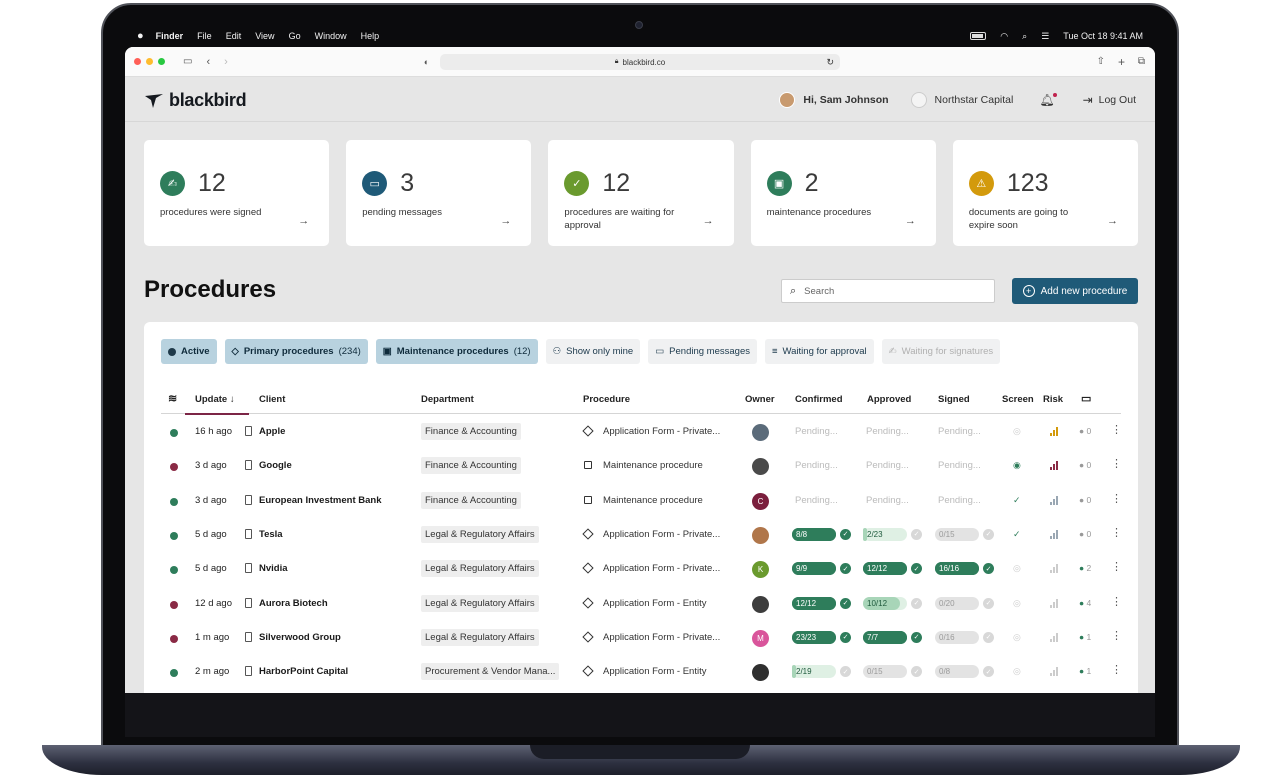 The image size is (1282, 784). I want to click on address-bar: 🔒︎ blackbird.co ↻, so click(640, 62).